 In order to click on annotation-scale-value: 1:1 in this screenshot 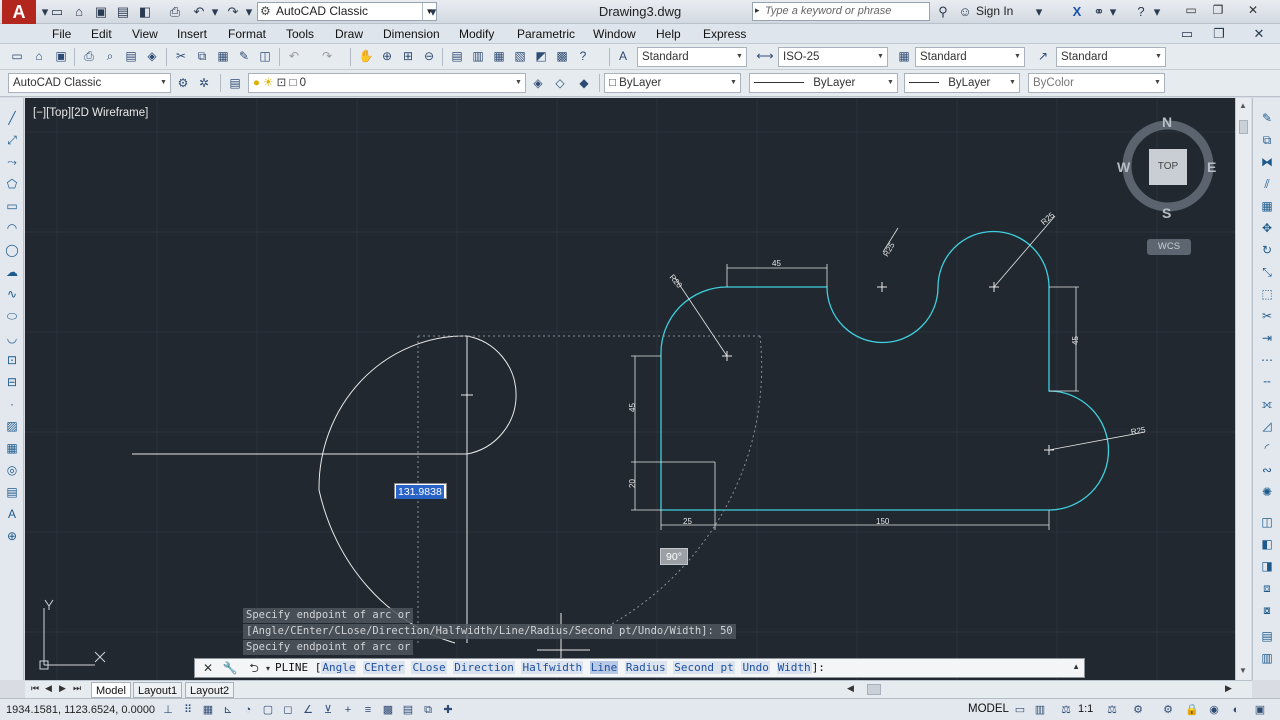, I will do `click(1085, 709)`.